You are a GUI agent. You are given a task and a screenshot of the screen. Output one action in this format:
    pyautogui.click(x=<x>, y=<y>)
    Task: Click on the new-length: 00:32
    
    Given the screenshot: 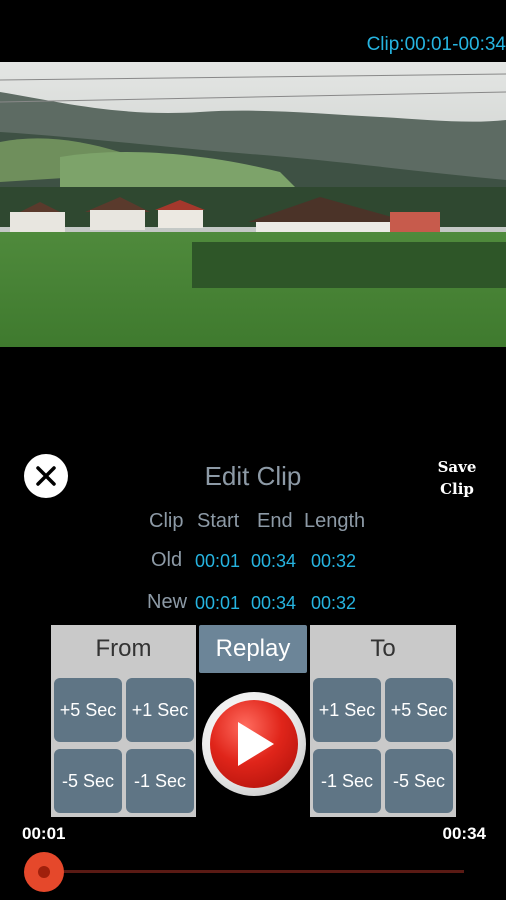 What is the action you would take?
    pyautogui.click(x=334, y=603)
    